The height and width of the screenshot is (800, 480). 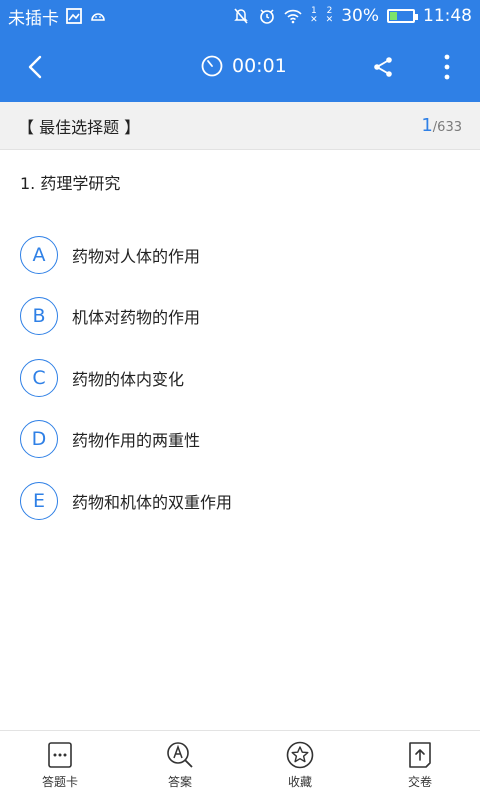 I want to click on total-questions: /633, so click(x=447, y=127).